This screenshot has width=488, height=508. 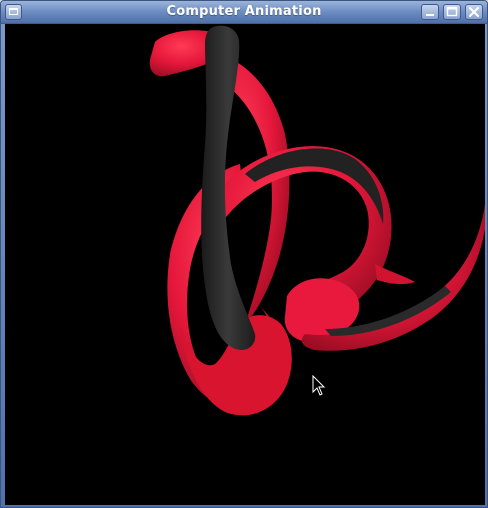 I want to click on close-button, so click(x=474, y=12).